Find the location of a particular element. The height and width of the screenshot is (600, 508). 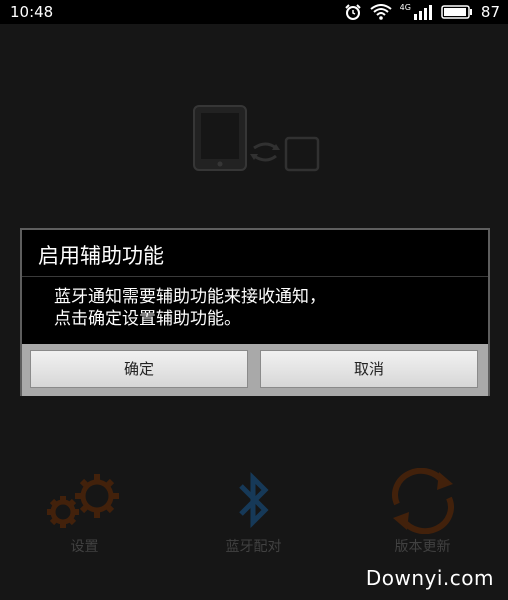

network-type-label: 4G is located at coordinates (405, 7).